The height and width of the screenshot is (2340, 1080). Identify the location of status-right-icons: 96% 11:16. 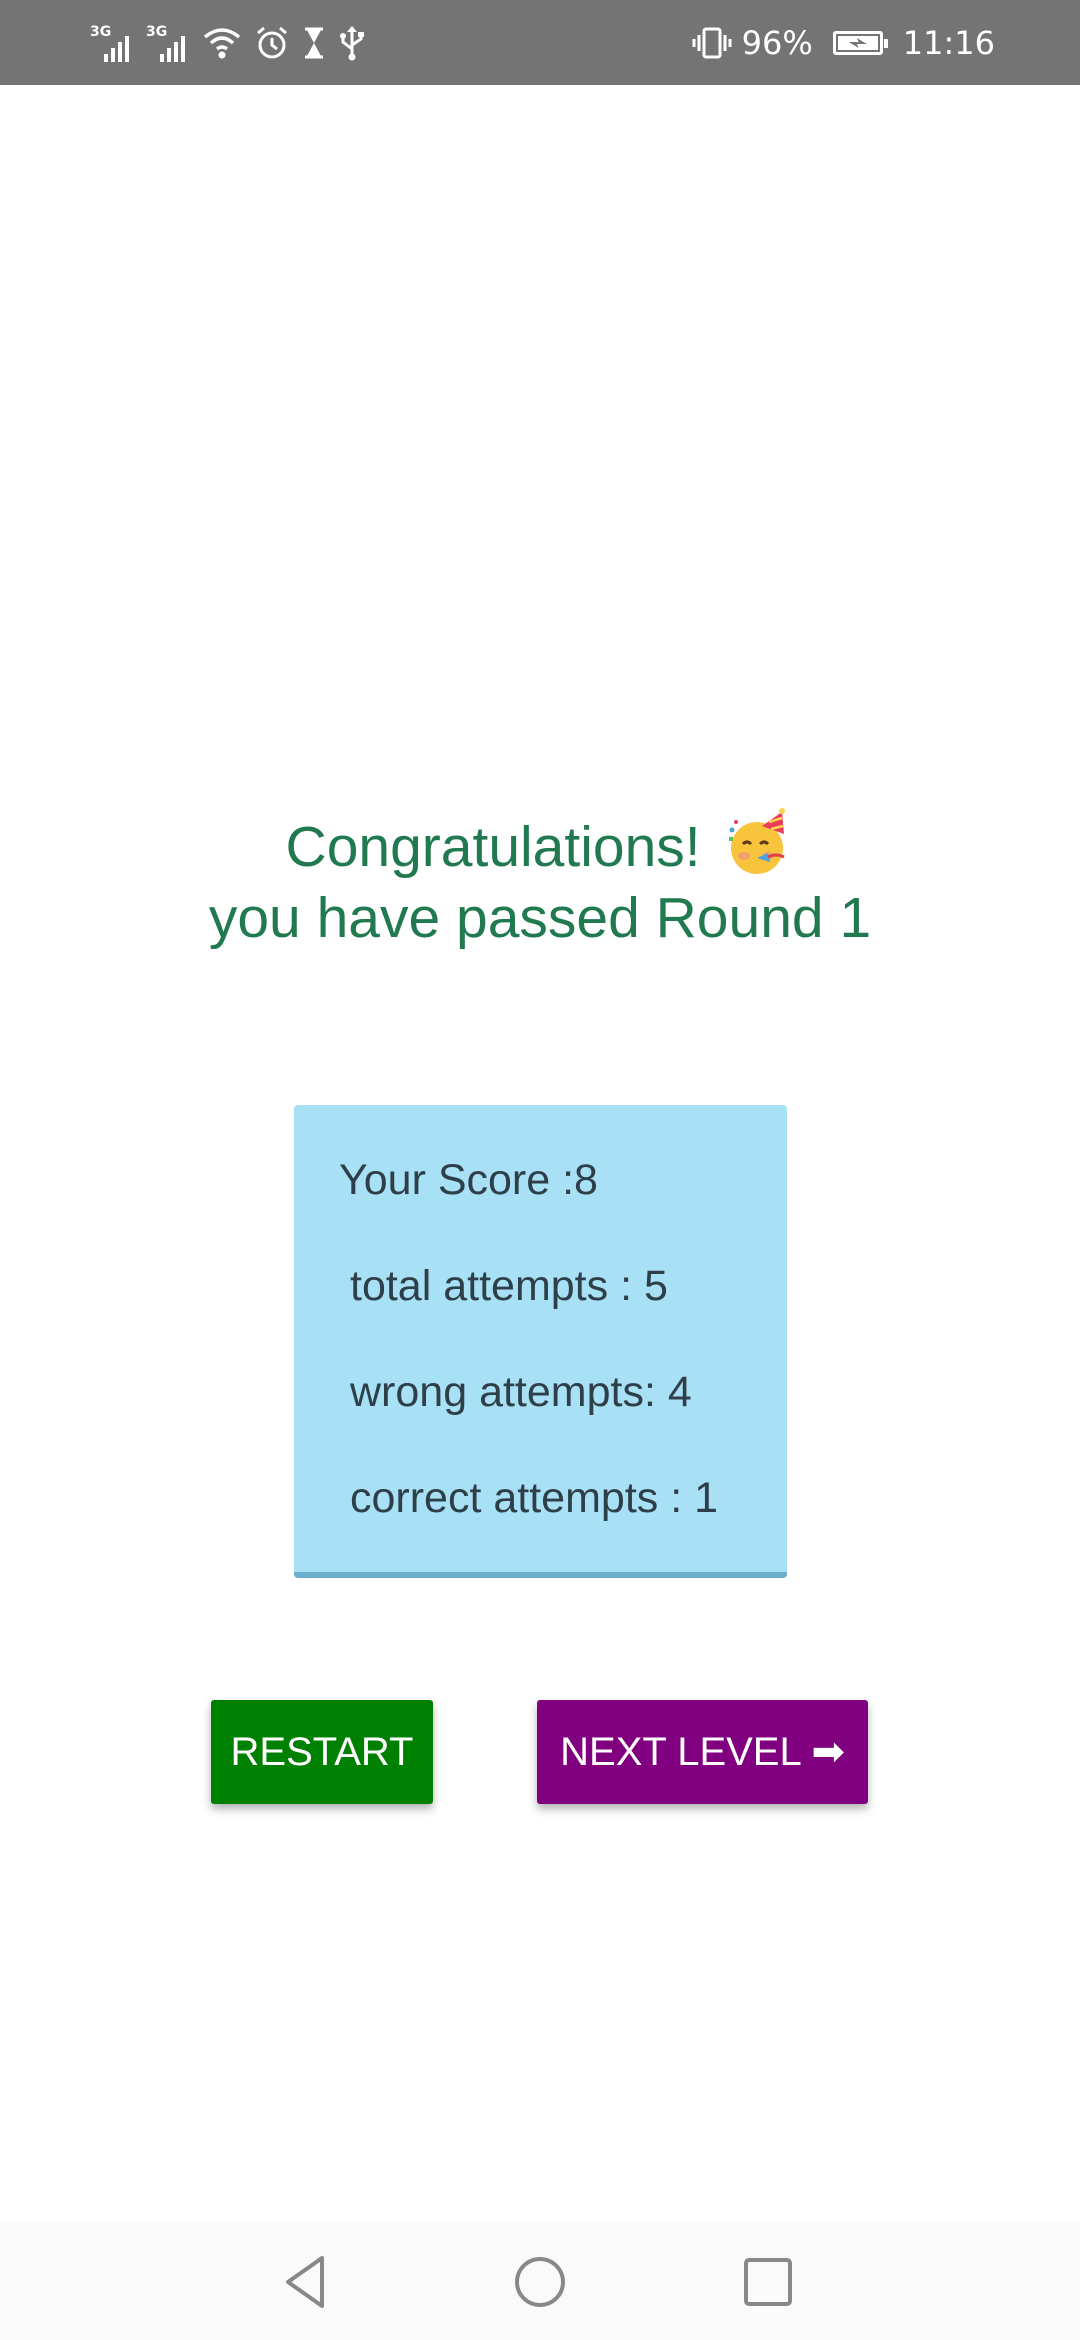
(843, 43).